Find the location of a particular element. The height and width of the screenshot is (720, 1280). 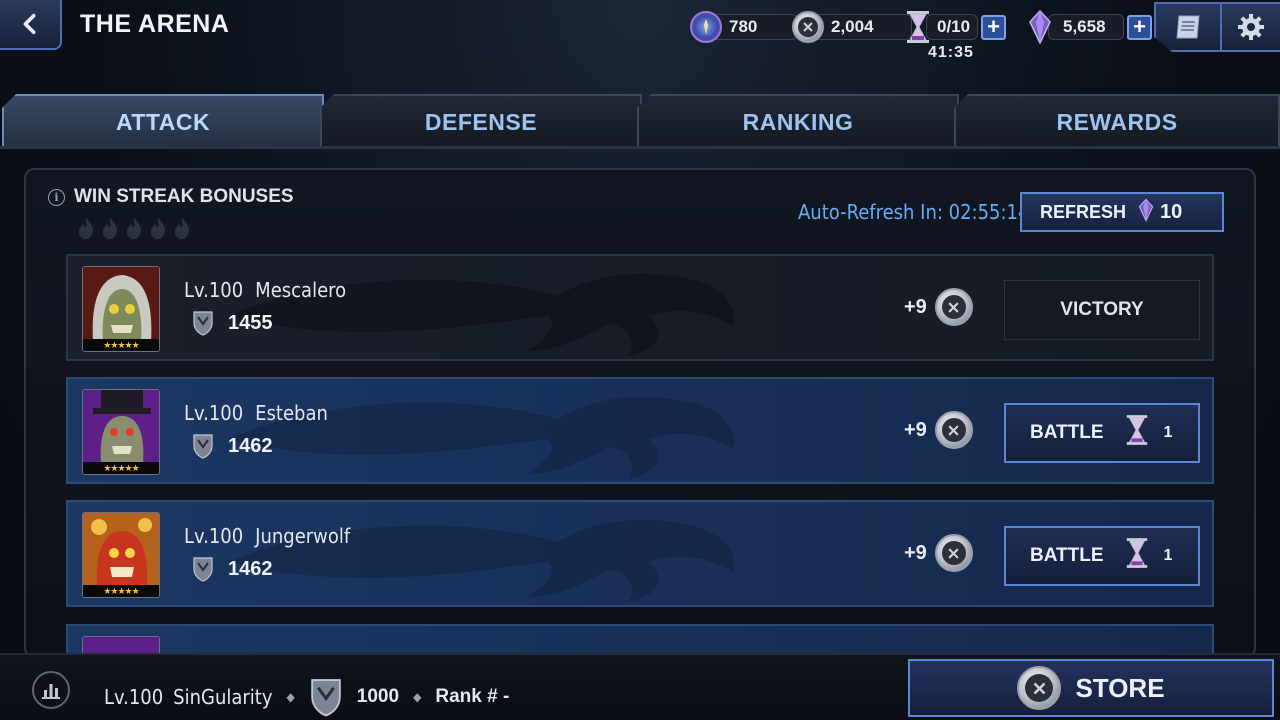

bar-chart-icon is located at coordinates (51, 691).